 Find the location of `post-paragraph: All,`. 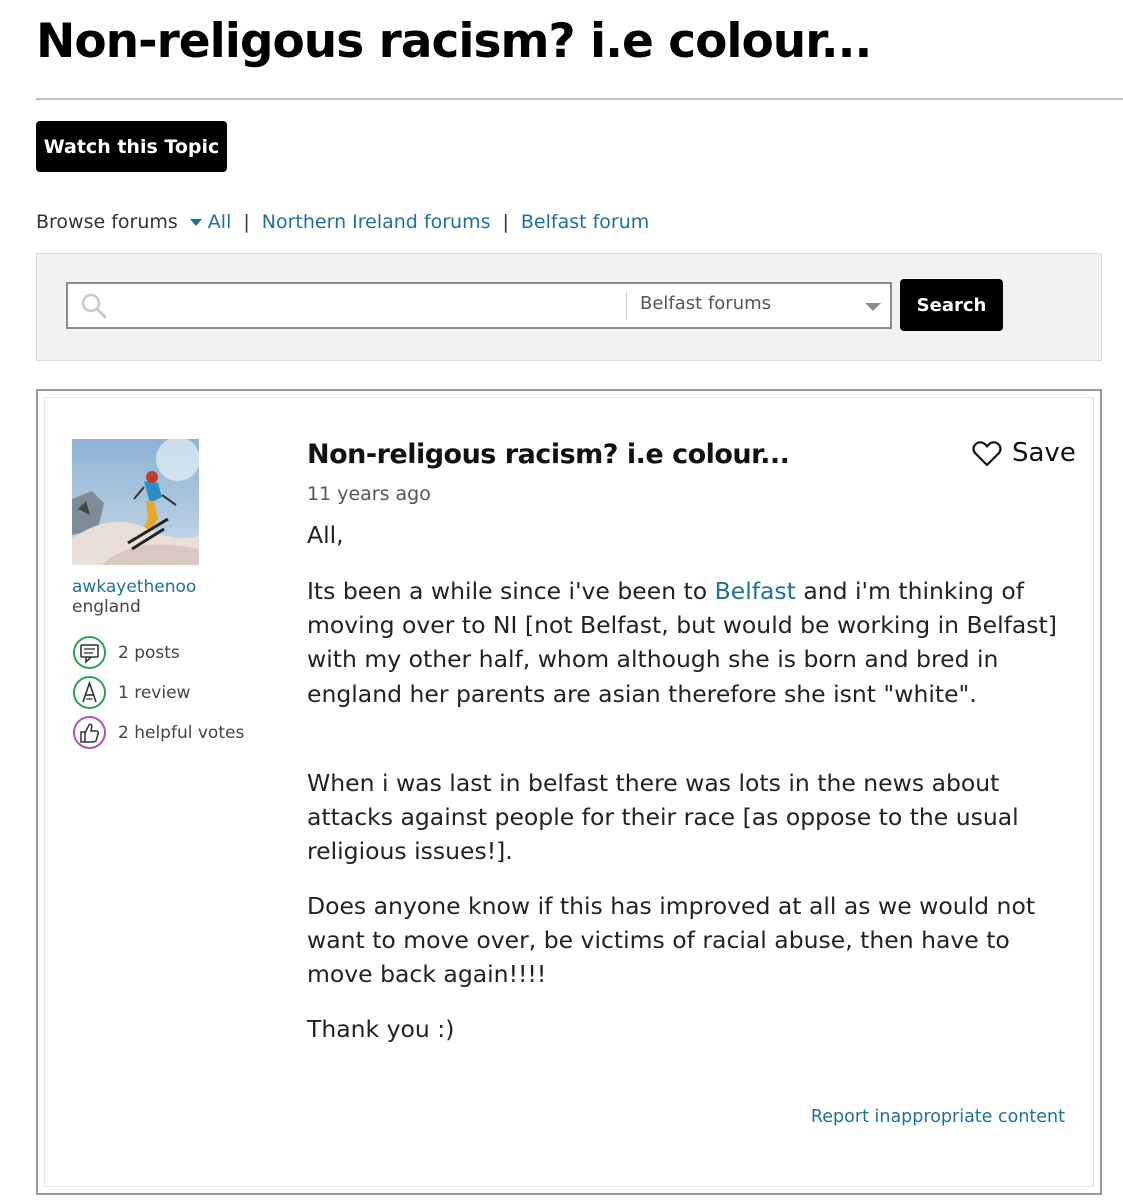

post-paragraph: All, is located at coordinates (325, 535).